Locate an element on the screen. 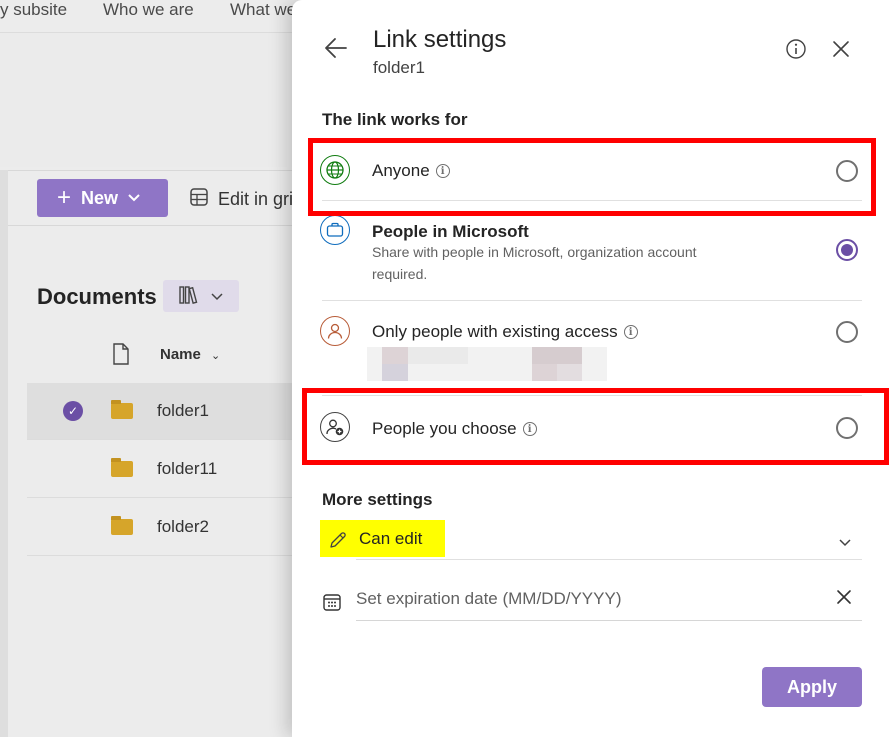 The width and height of the screenshot is (889, 737). option-label: People you choose i is located at coordinates (454, 429).